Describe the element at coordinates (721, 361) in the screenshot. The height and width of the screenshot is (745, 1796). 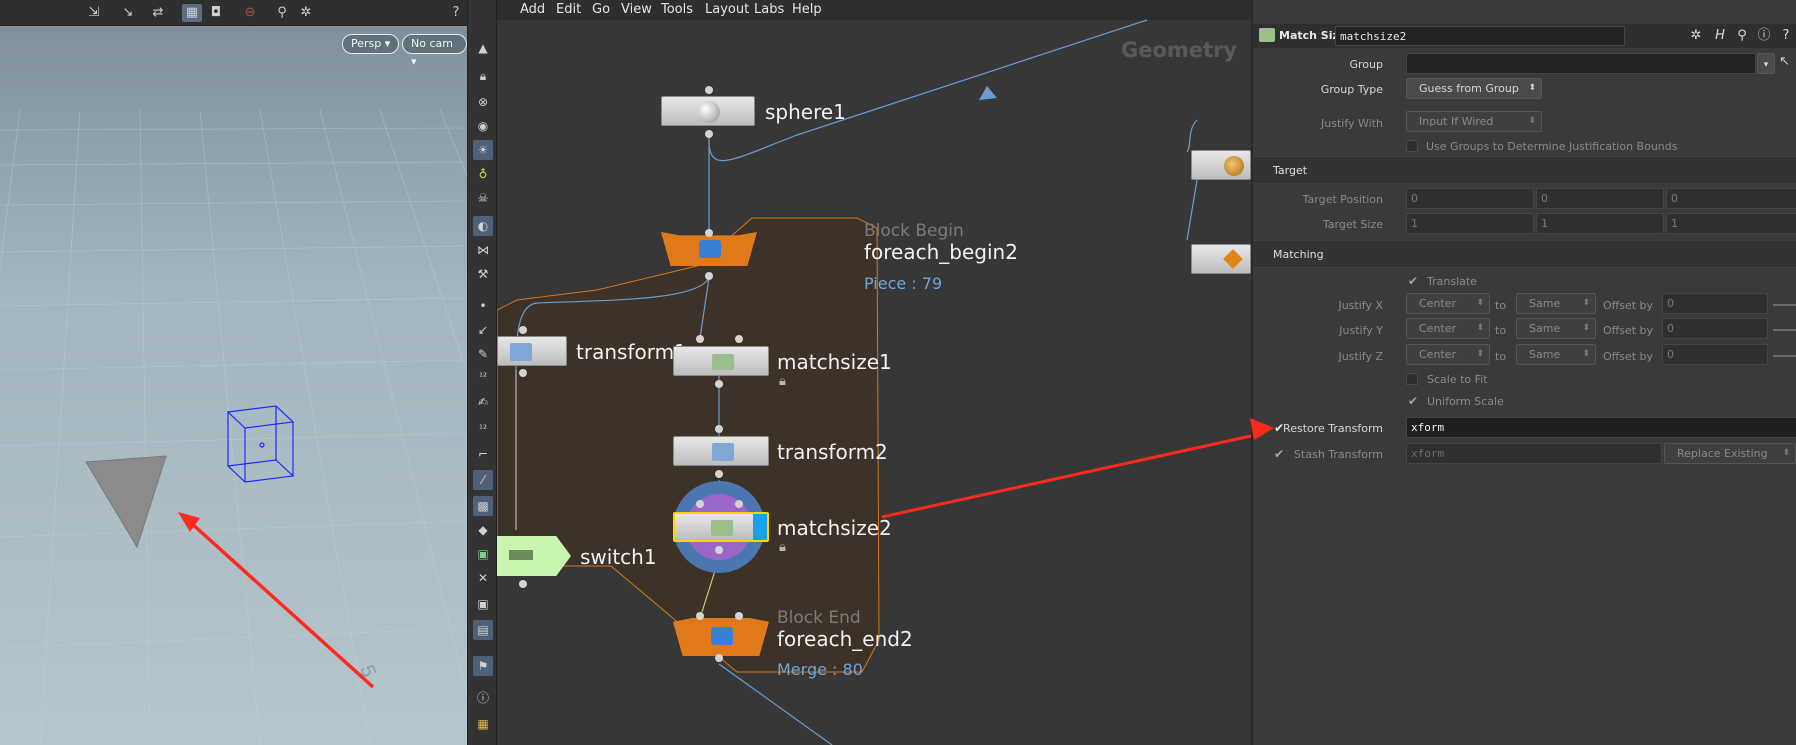
I see `node-matchsize1` at that location.